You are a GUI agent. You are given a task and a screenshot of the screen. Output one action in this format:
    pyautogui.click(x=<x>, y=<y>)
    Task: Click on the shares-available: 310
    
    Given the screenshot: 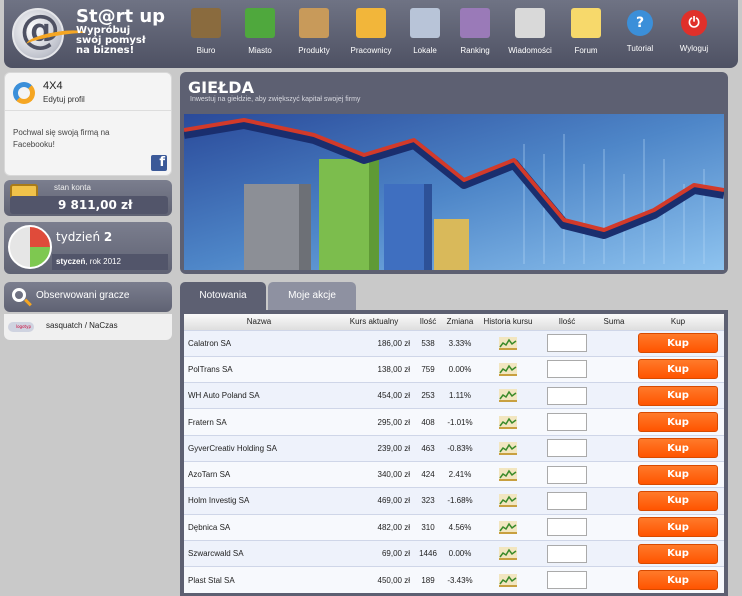 What is the action you would take?
    pyautogui.click(x=428, y=527)
    